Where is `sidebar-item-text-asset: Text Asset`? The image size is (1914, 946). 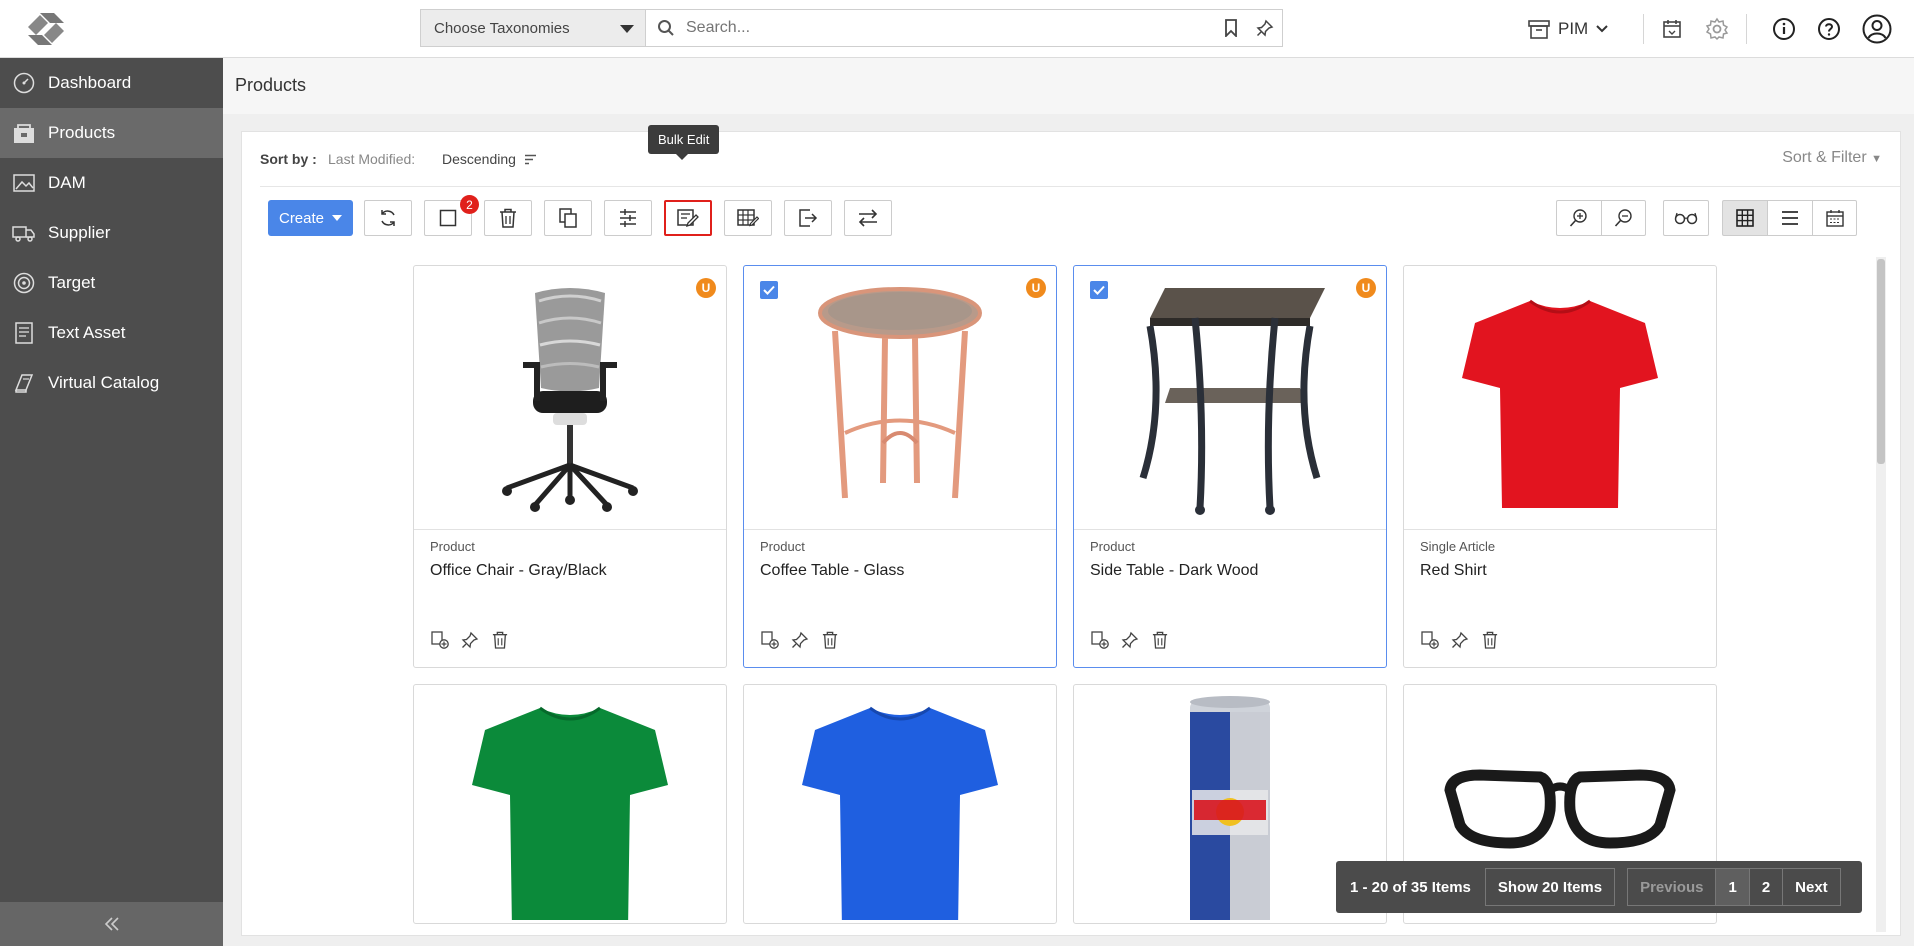 sidebar-item-text-asset: Text Asset is located at coordinates (111, 333).